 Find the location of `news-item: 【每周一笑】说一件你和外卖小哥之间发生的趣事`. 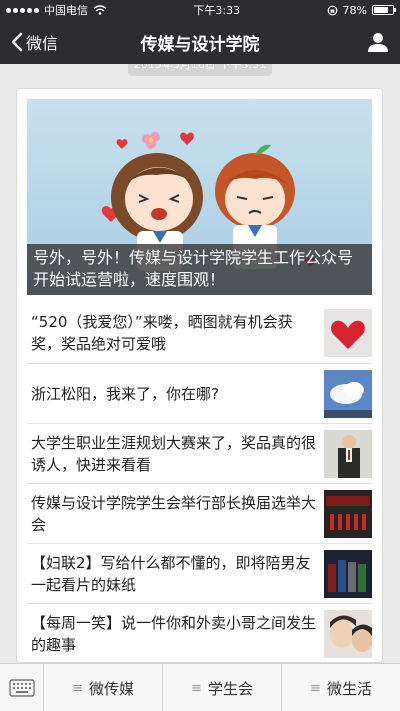

news-item: 【每周一笑】说一件你和外卖小哥之间发生的趣事 is located at coordinates (199, 633).